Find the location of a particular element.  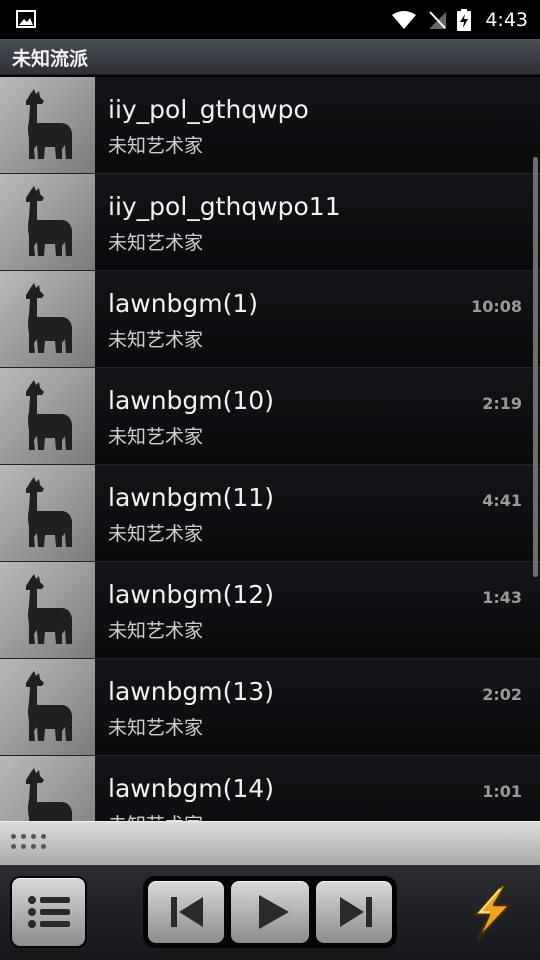

list-item: lawnbgm(11) 未知艺术家 4:41 is located at coordinates (270, 513).